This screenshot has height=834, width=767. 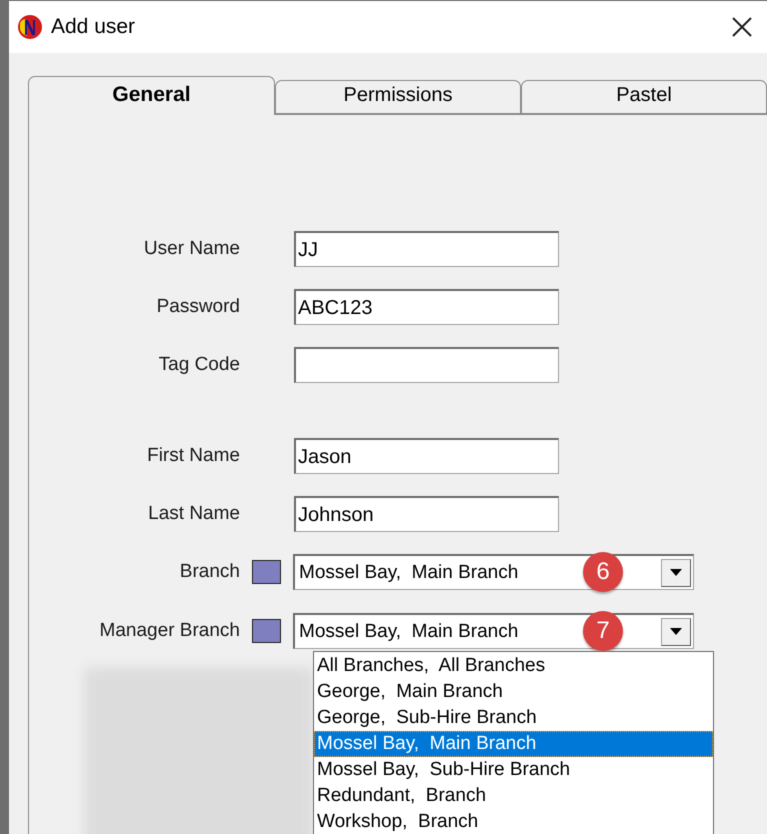 I want to click on text-field: Jason, so click(x=426, y=456).